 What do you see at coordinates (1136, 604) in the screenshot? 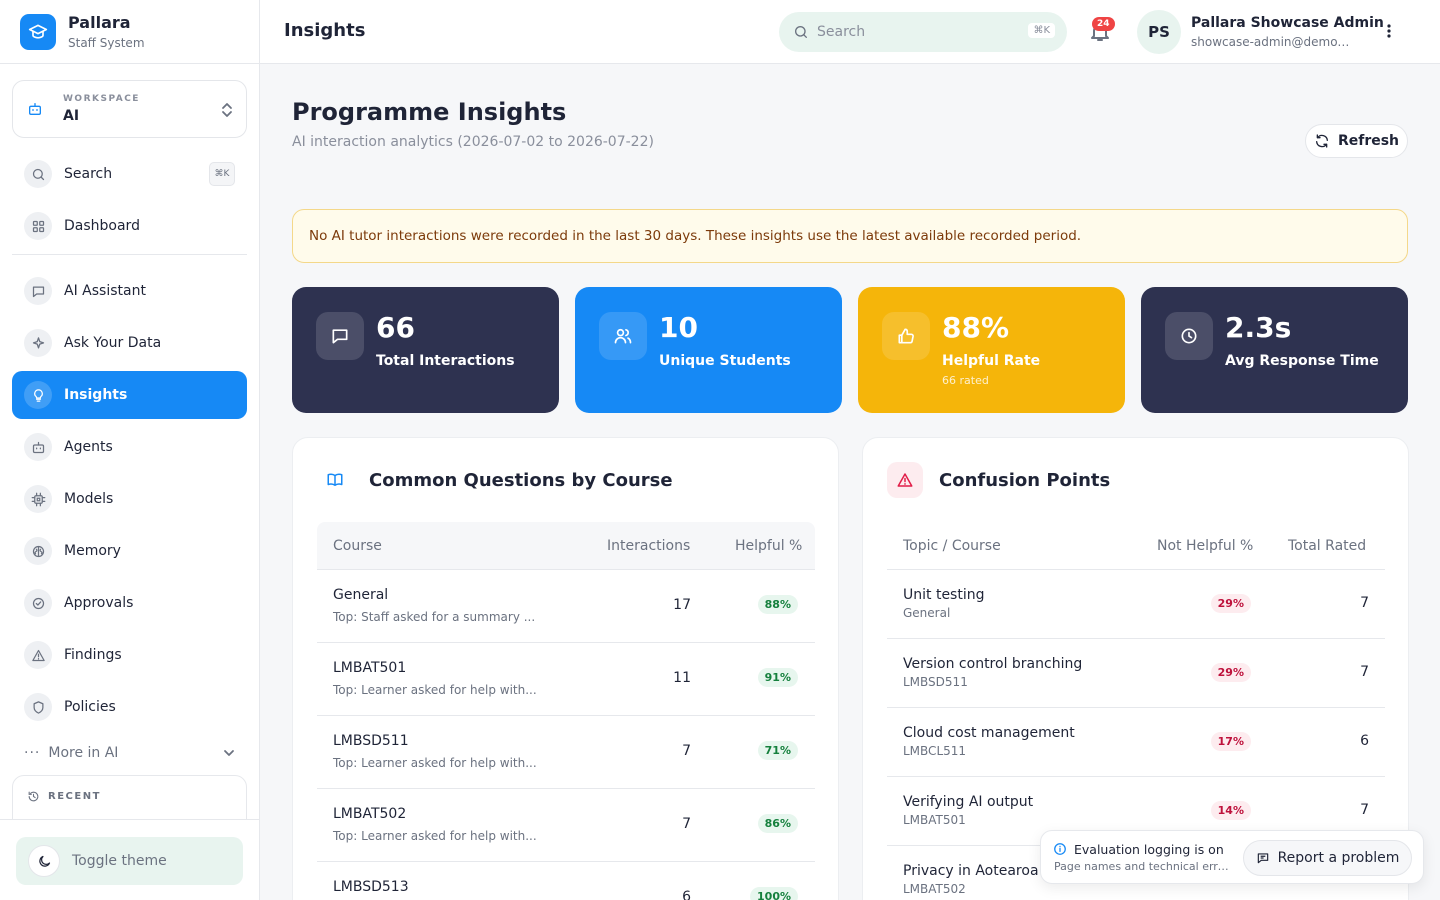
I see `table-row: Unit testing General 29% 7` at bounding box center [1136, 604].